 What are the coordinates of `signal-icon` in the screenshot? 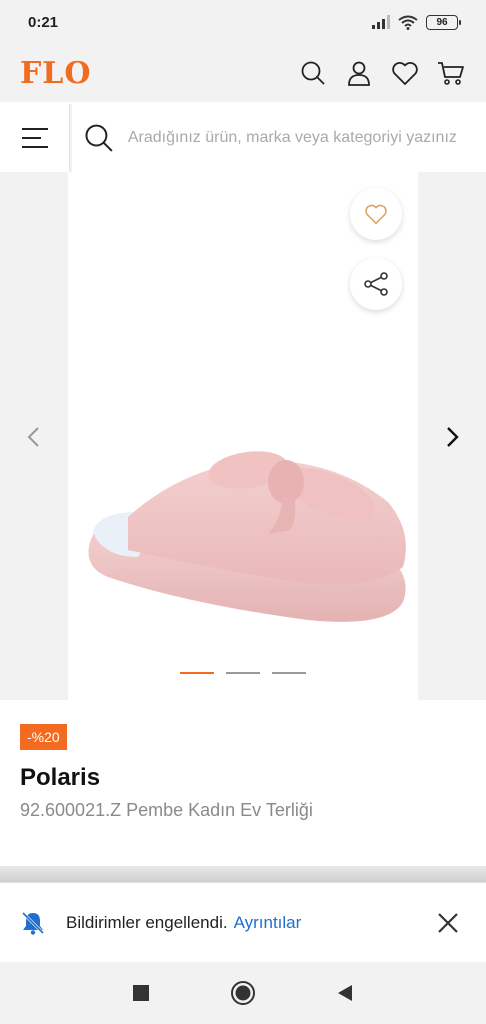 It's located at (381, 22).